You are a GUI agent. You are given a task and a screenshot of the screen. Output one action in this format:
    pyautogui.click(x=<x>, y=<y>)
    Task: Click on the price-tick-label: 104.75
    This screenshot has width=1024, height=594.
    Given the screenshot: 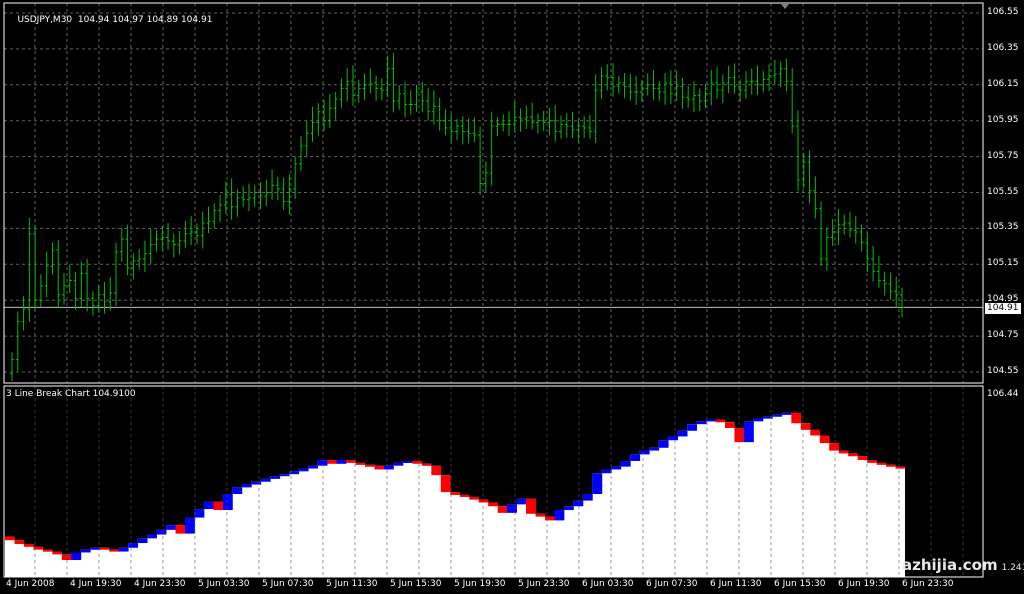 What is the action you would take?
    pyautogui.click(x=1003, y=335)
    